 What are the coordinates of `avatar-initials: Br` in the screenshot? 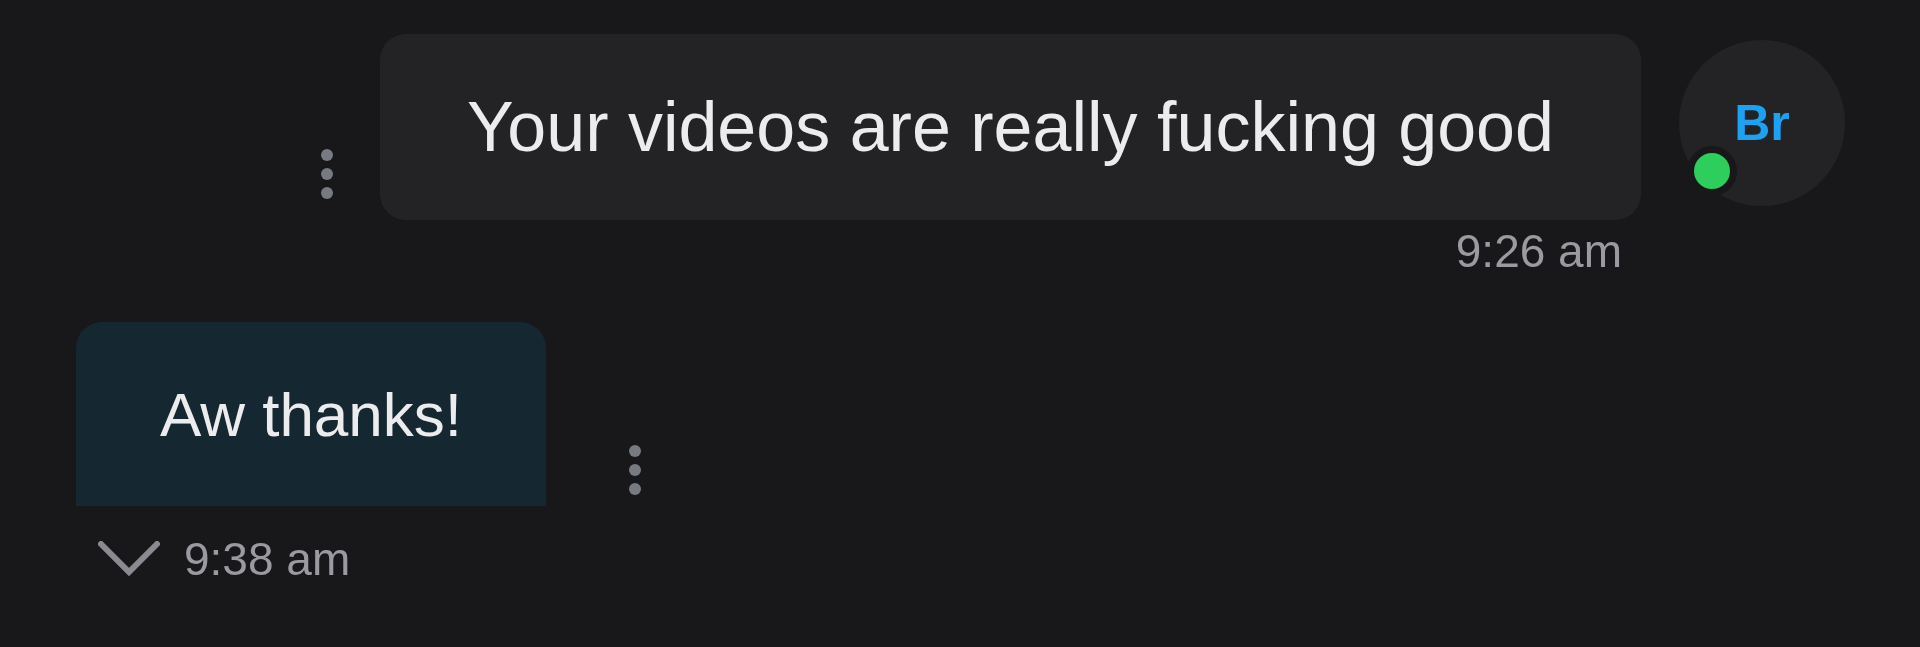 It's located at (1762, 123).